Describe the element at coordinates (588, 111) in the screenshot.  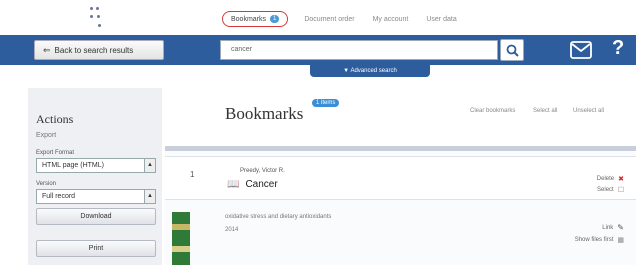
I see `unselect-all-link: Unselect all` at that location.